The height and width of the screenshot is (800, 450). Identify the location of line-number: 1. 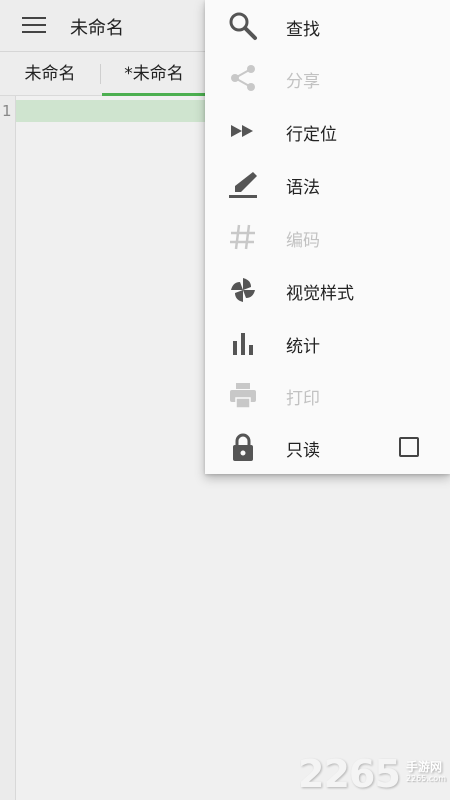
(7, 111).